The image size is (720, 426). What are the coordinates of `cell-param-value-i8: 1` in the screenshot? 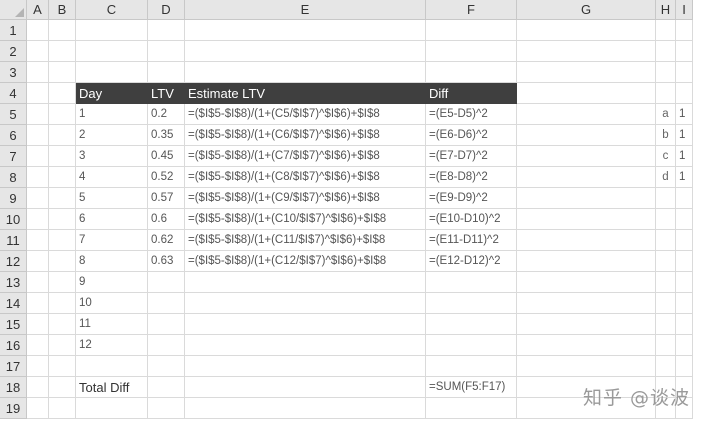 It's located at (684, 177).